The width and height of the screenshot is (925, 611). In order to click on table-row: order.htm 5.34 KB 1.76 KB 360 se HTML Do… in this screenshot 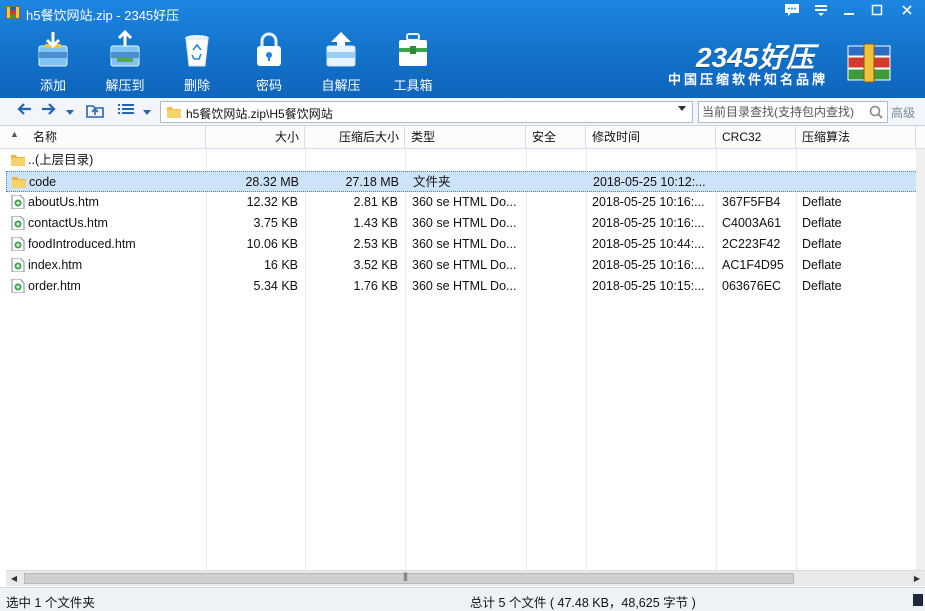, I will do `click(463, 286)`.